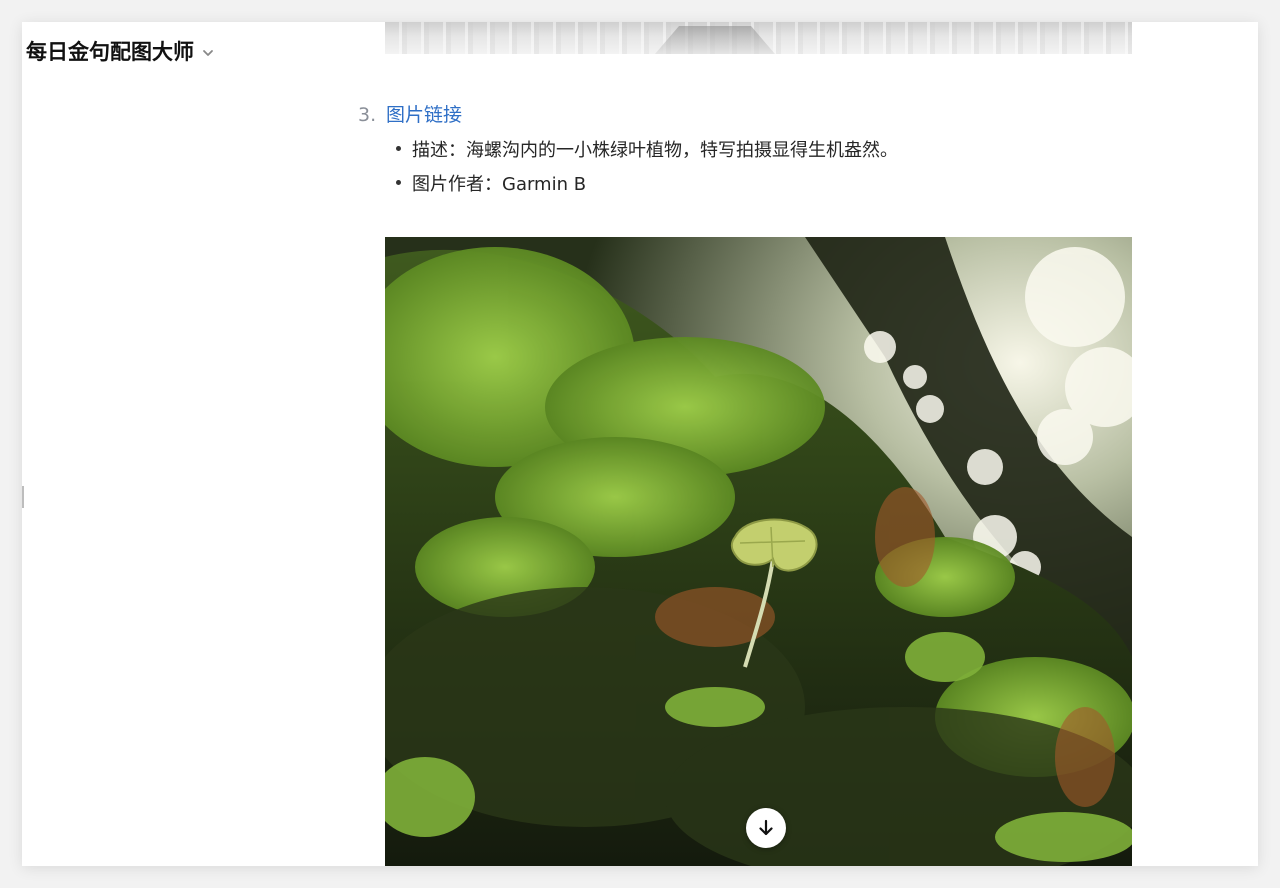 The width and height of the screenshot is (1280, 888). Describe the element at coordinates (208, 53) in the screenshot. I see `chevron-down-icon` at that location.